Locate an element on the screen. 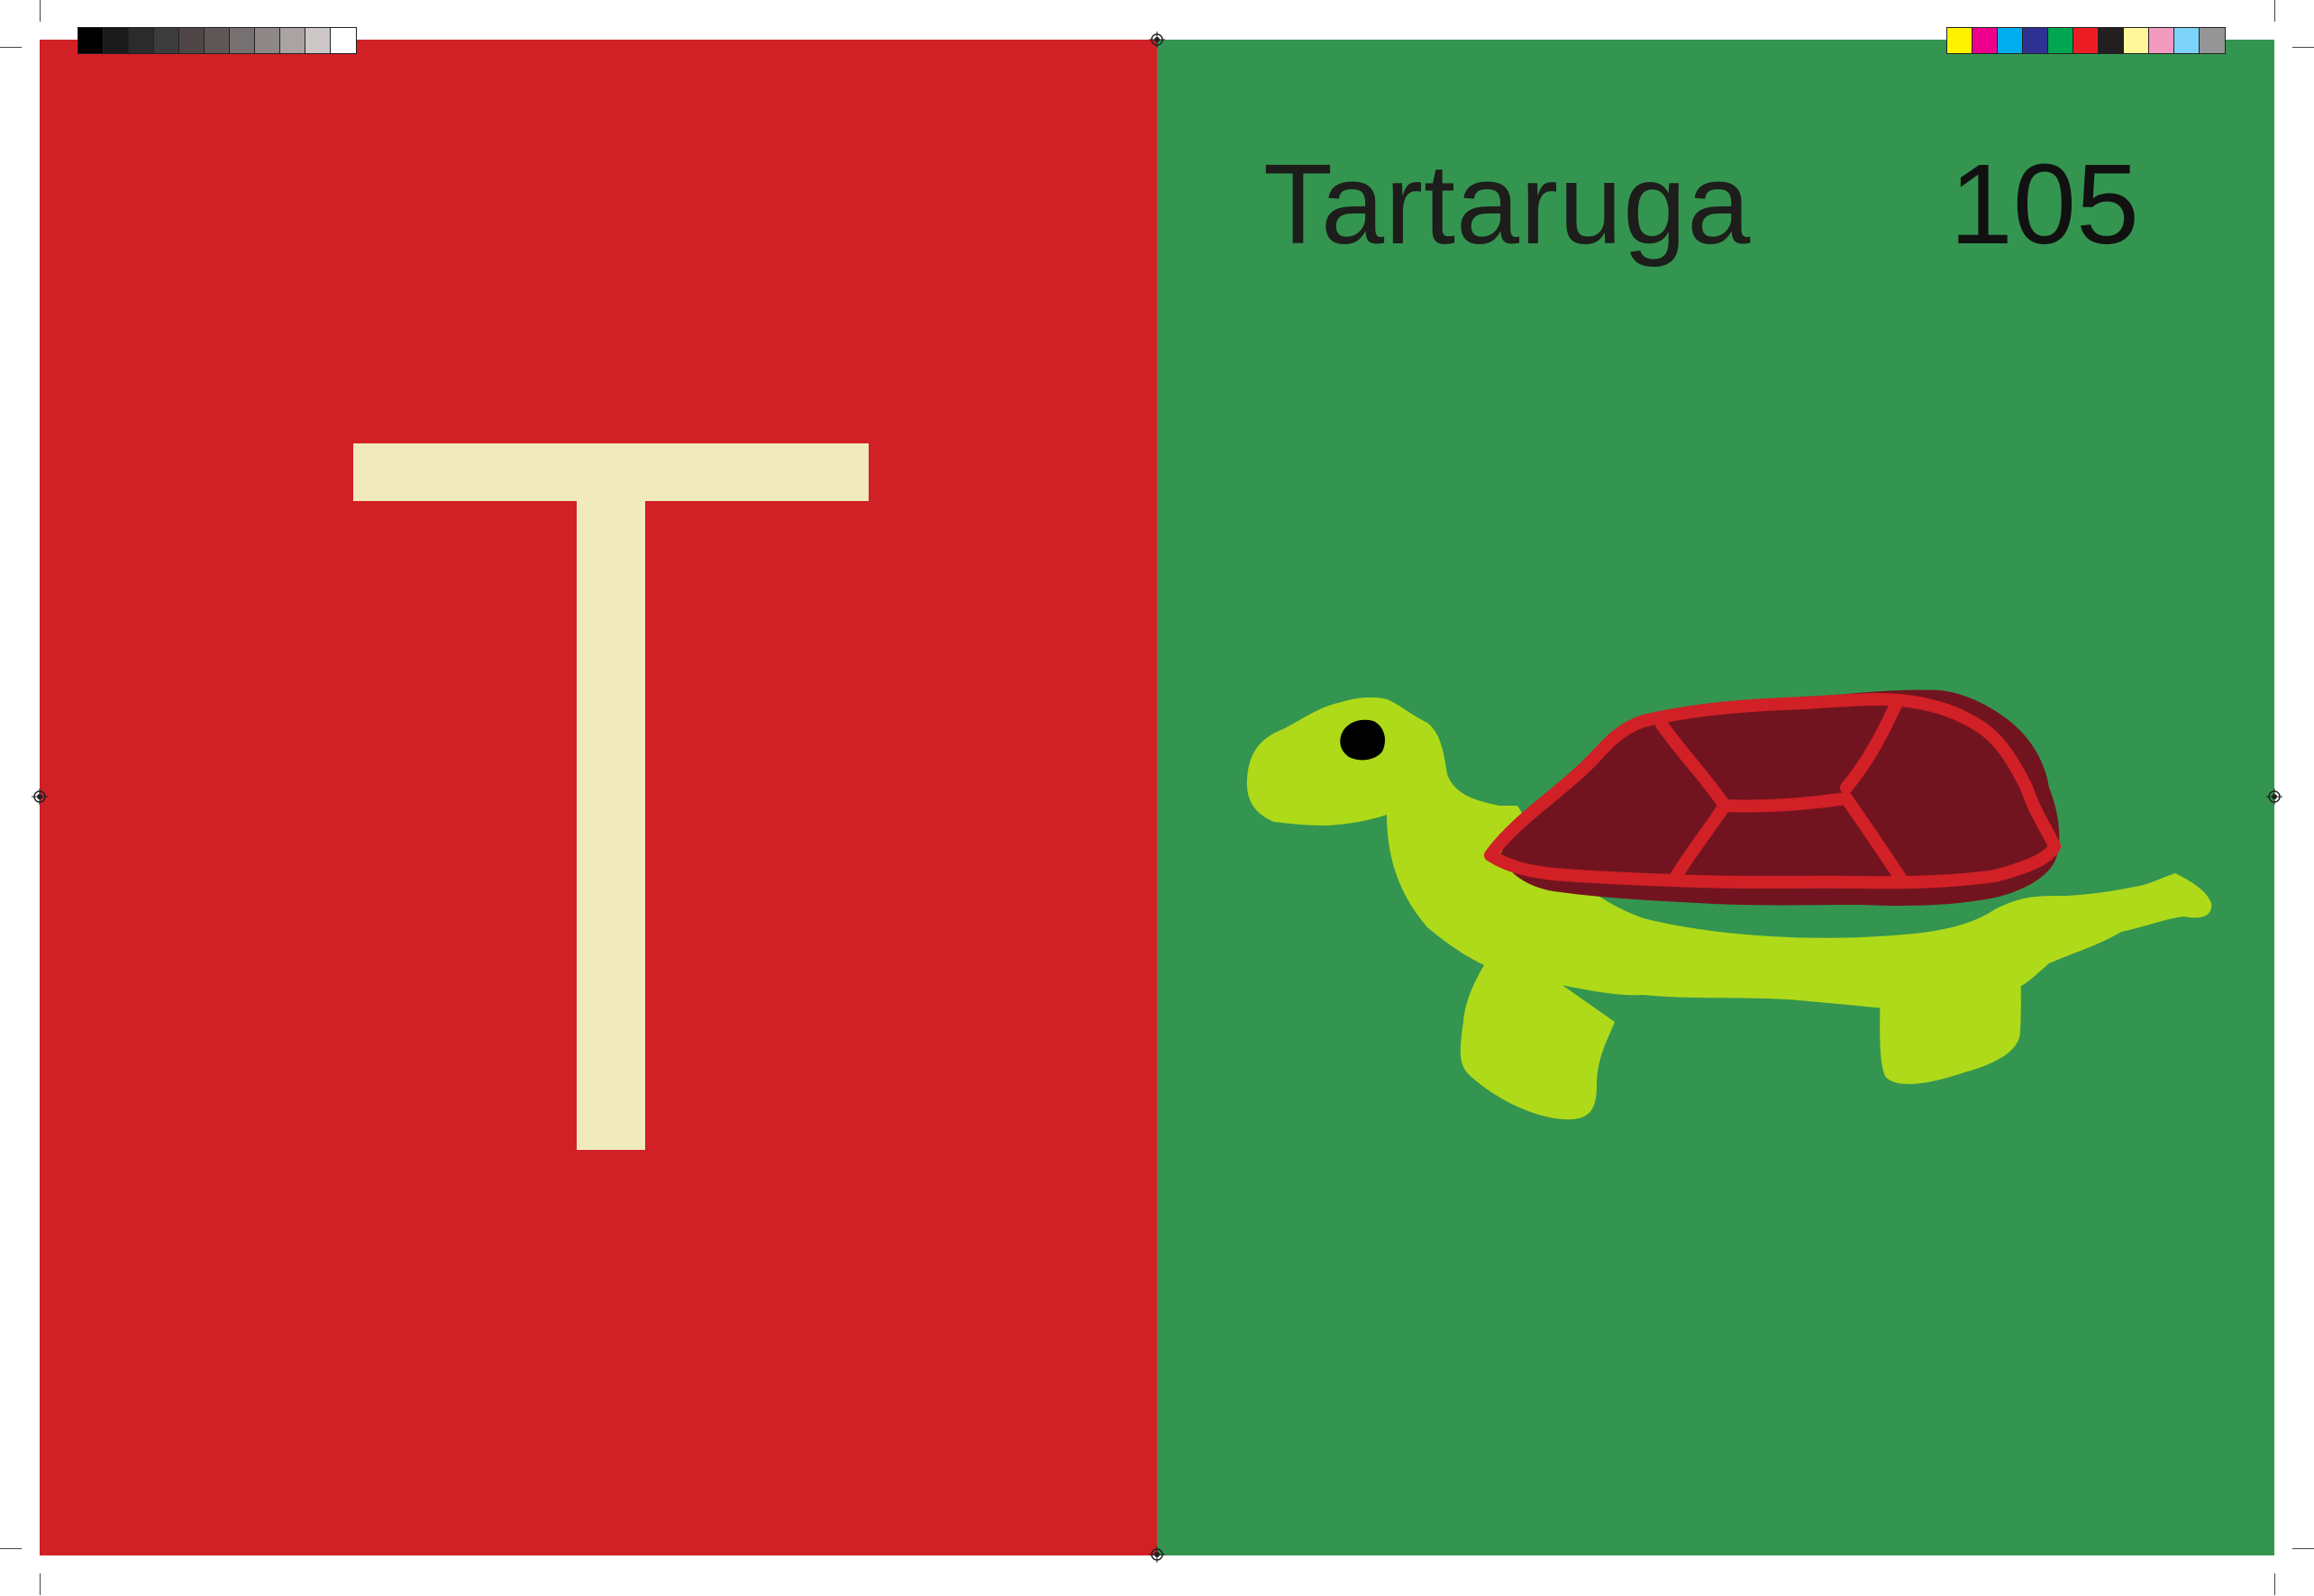  color-calibration-bar is located at coordinates (2086, 40).